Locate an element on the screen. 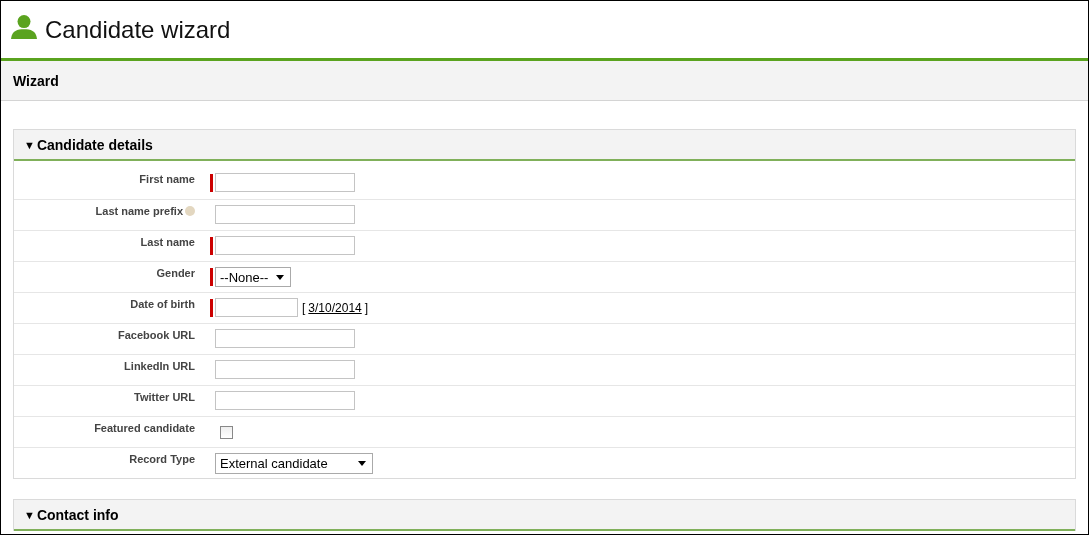 This screenshot has height=535, width=1089. bracket: [ is located at coordinates (304, 307).